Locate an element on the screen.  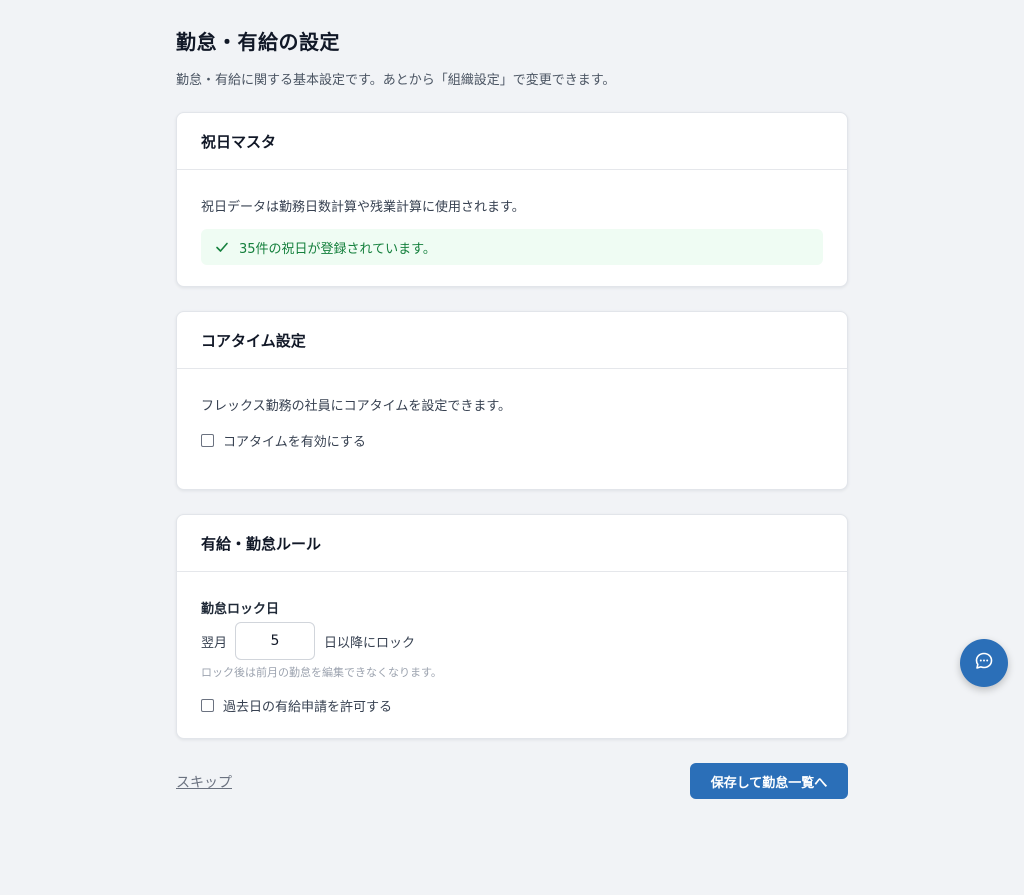
skip-link: スキップ is located at coordinates (204, 782).